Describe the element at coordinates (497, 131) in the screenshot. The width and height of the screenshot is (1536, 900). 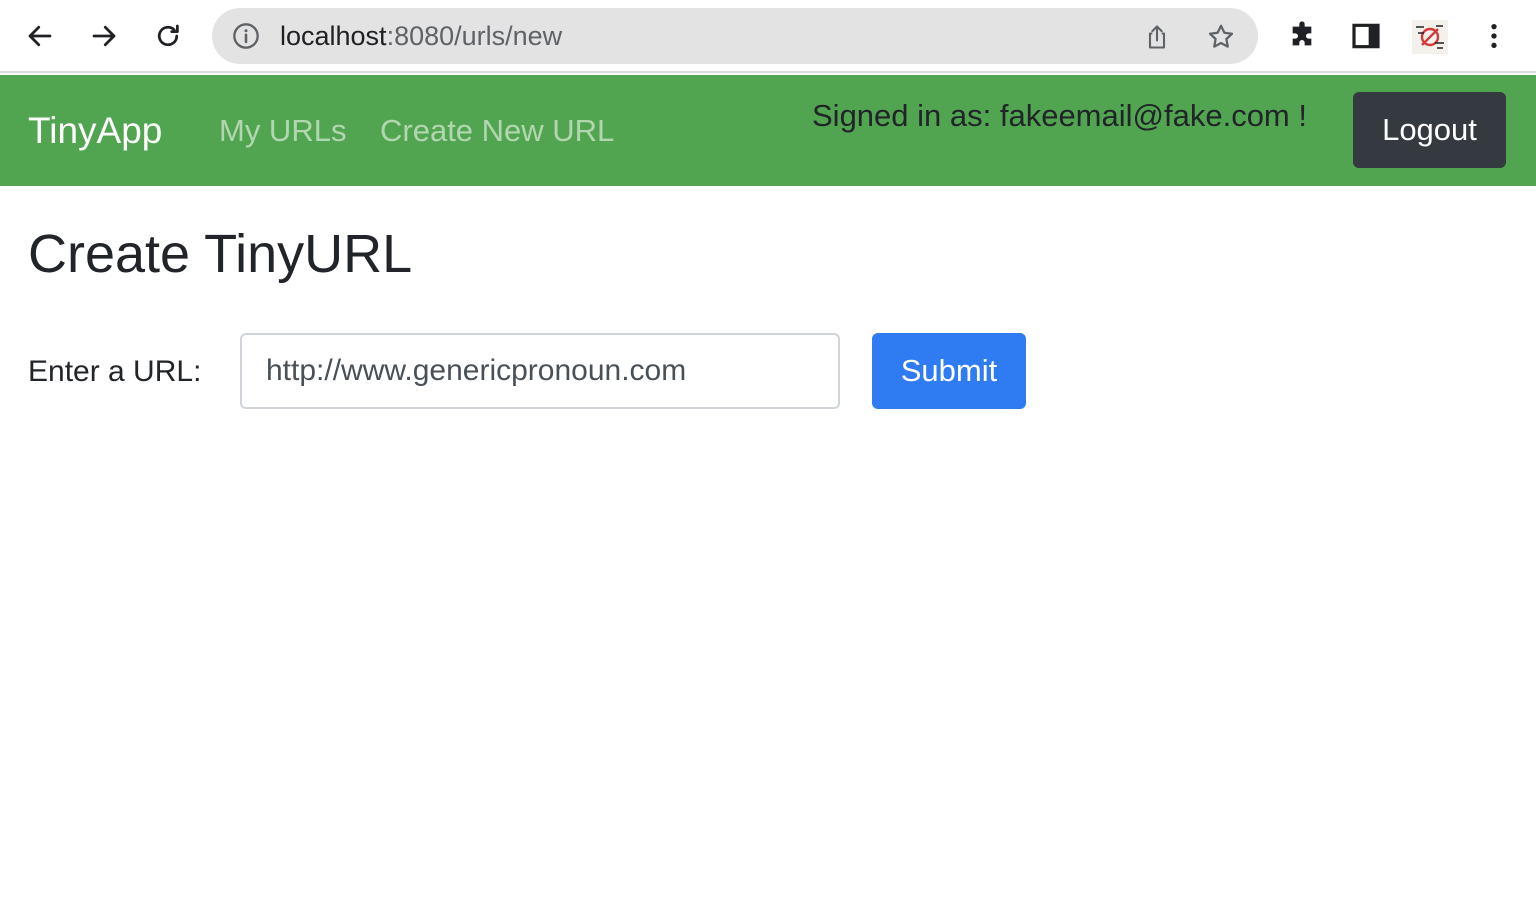
I see `nav-link-create-new-url: Create New URL` at that location.